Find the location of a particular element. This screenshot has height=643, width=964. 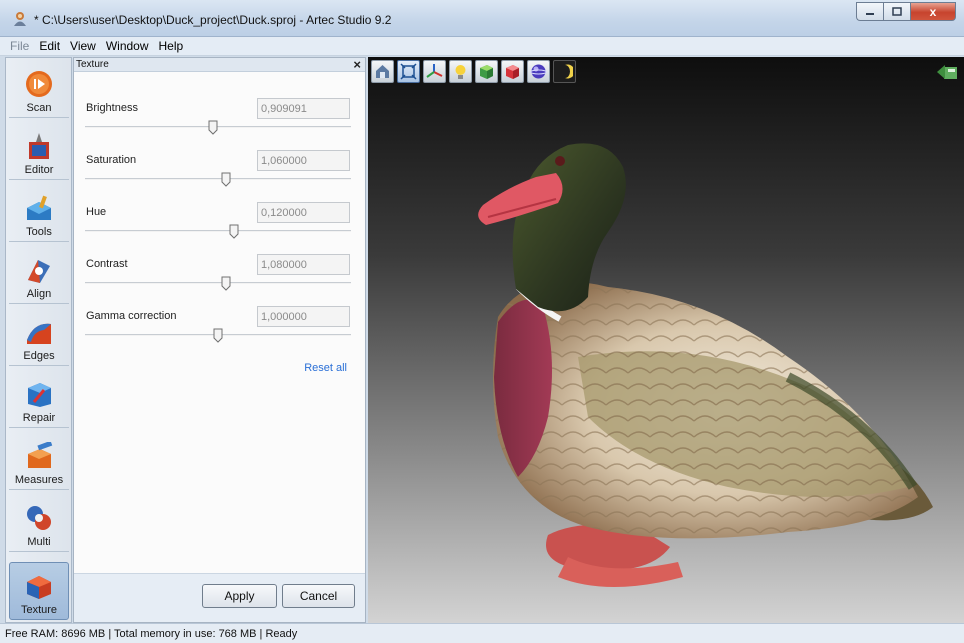

hue-slider is located at coordinates (218, 231).